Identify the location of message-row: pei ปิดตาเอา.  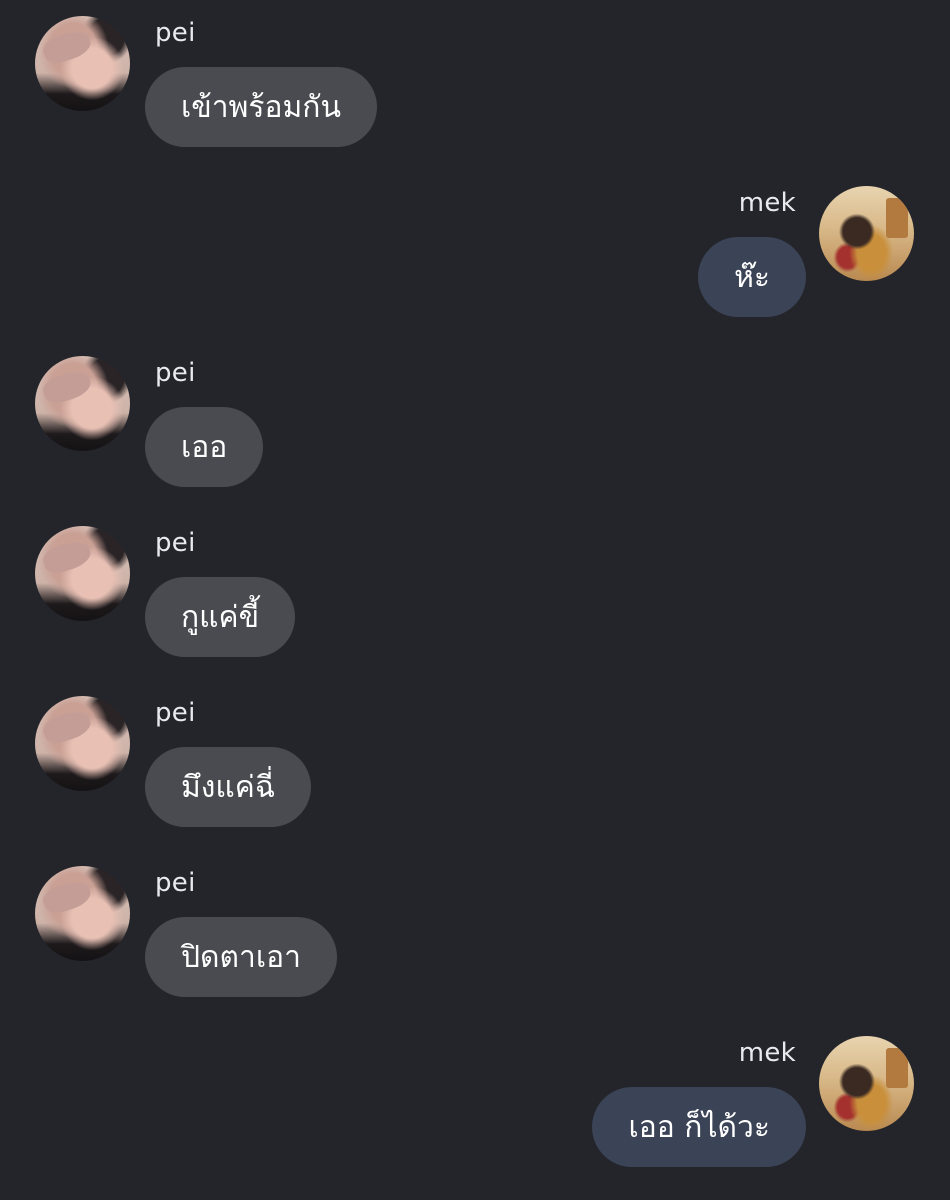
(475, 935).